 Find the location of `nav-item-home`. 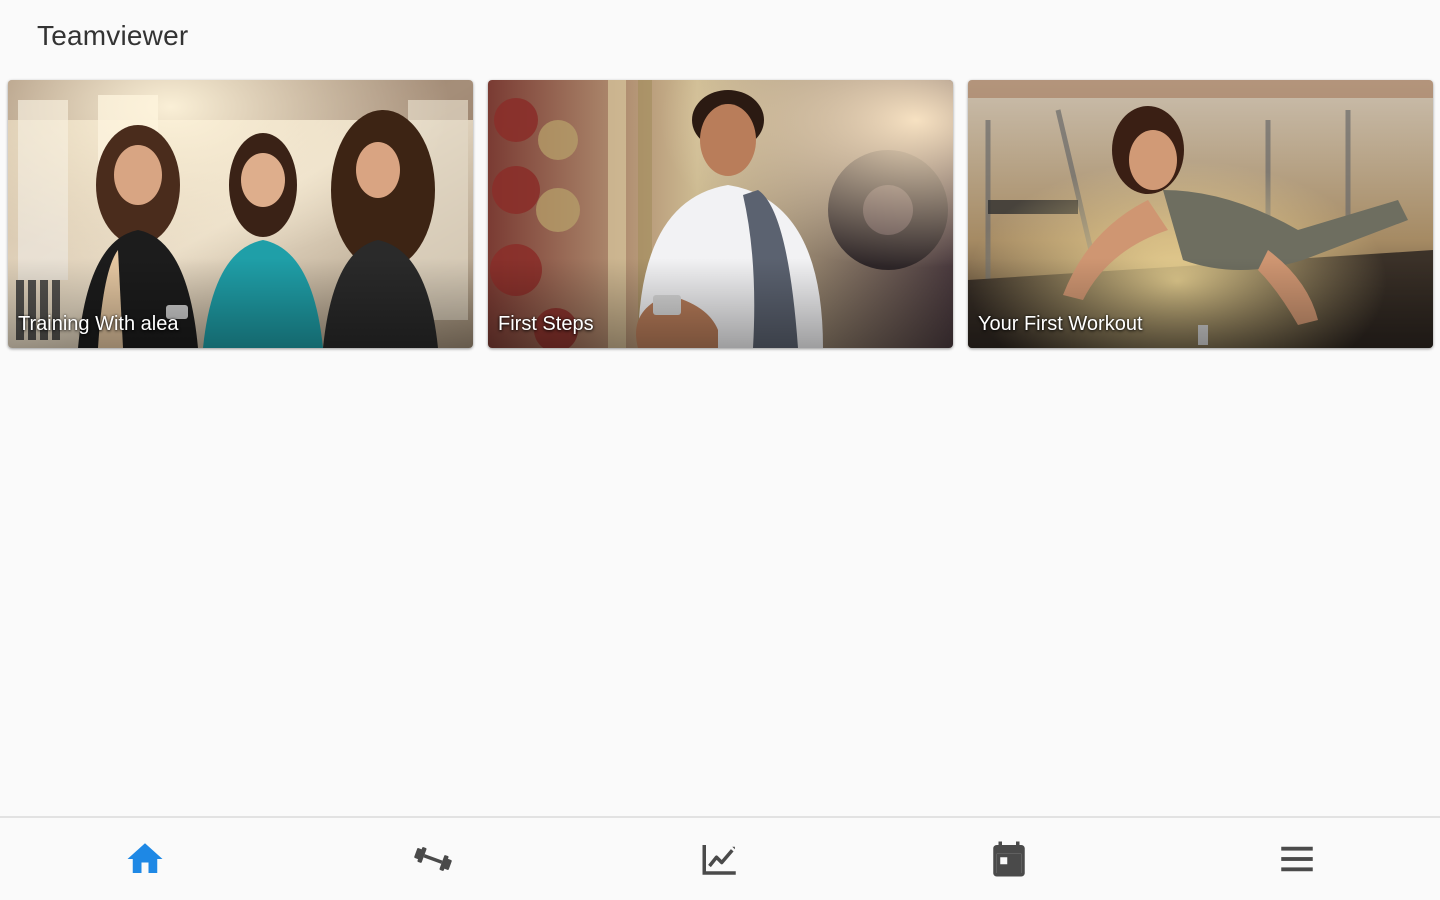

nav-item-home is located at coordinates (145, 859).